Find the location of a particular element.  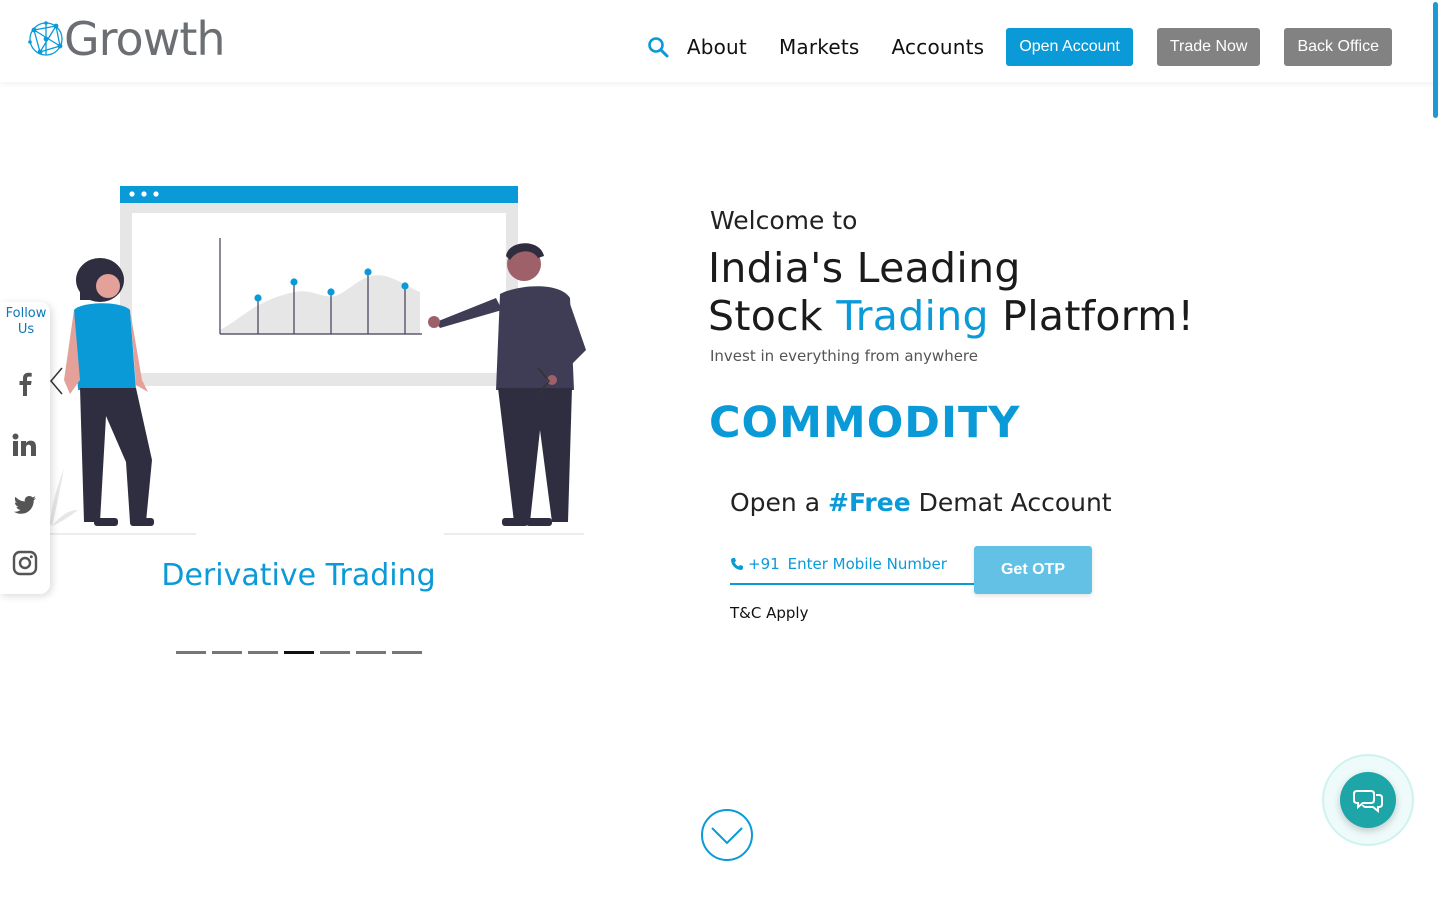

demat-title-post: Demat Account is located at coordinates (1011, 502).